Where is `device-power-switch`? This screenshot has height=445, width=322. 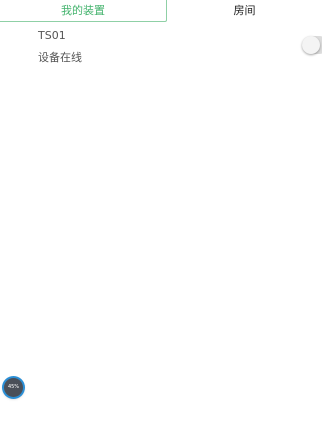 device-power-switch is located at coordinates (312, 45).